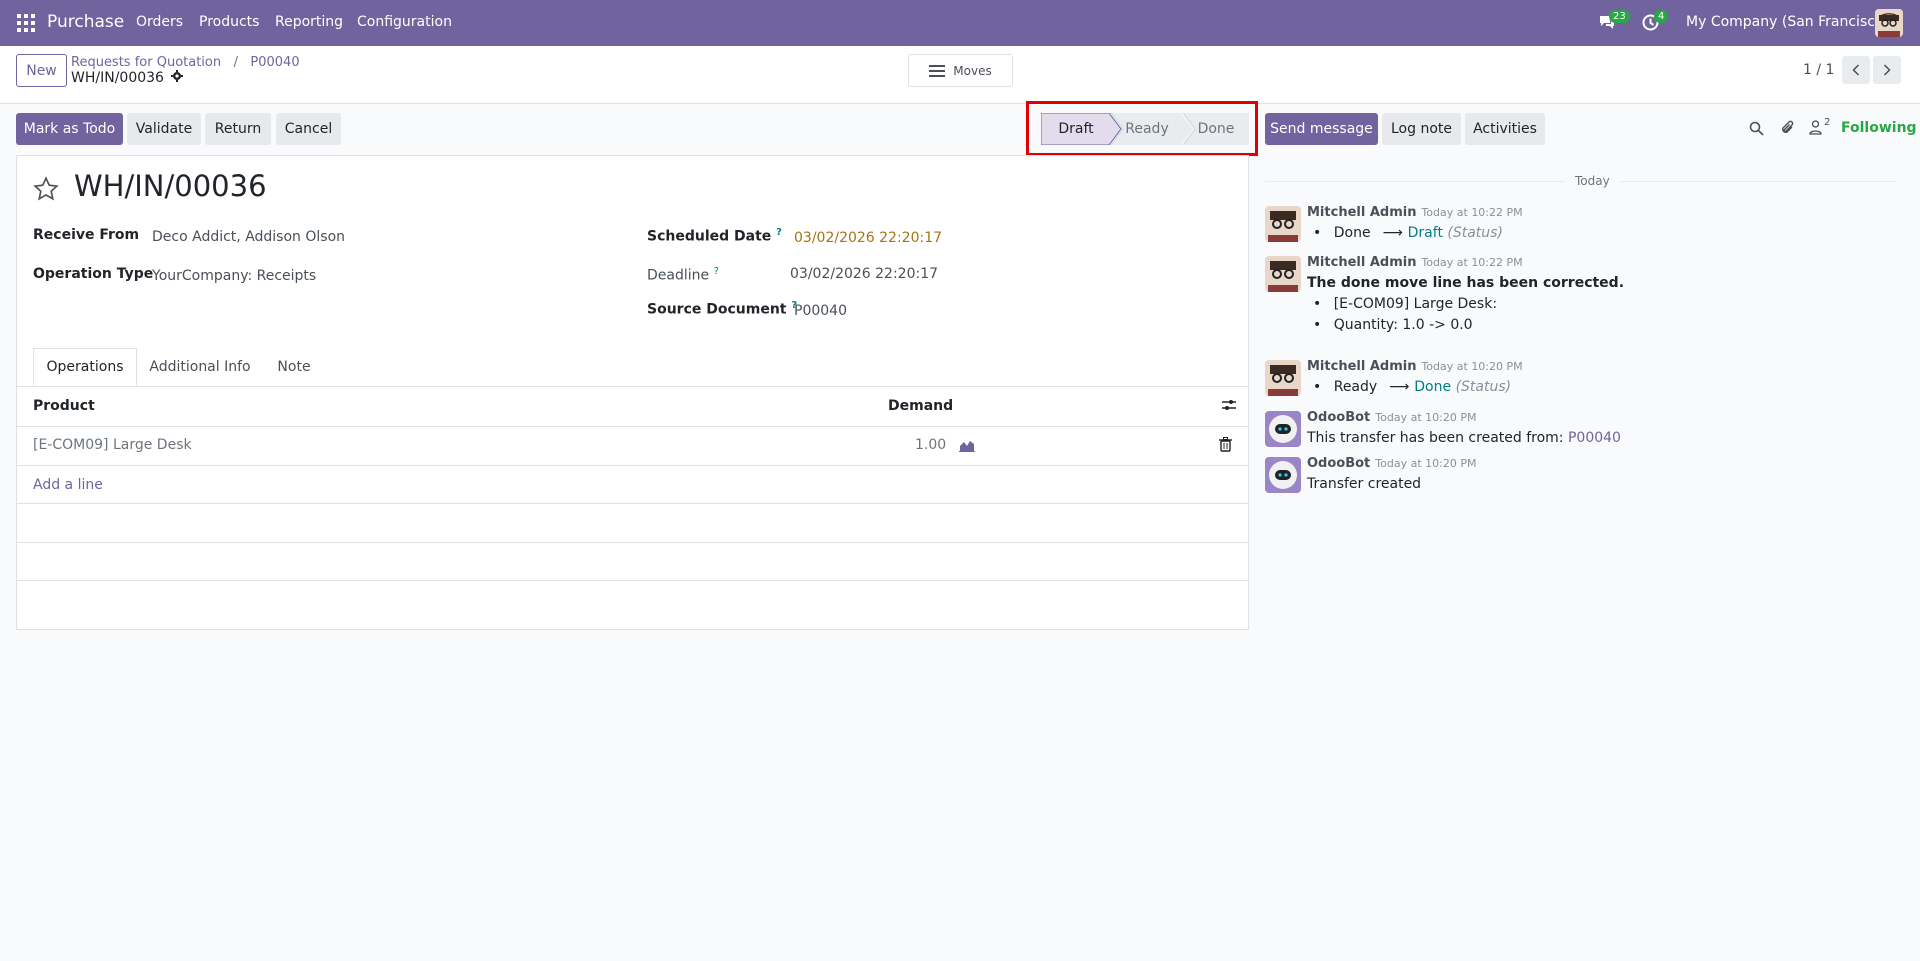 The image size is (1920, 961). I want to click on add-line-link: Add a line, so click(68, 485).